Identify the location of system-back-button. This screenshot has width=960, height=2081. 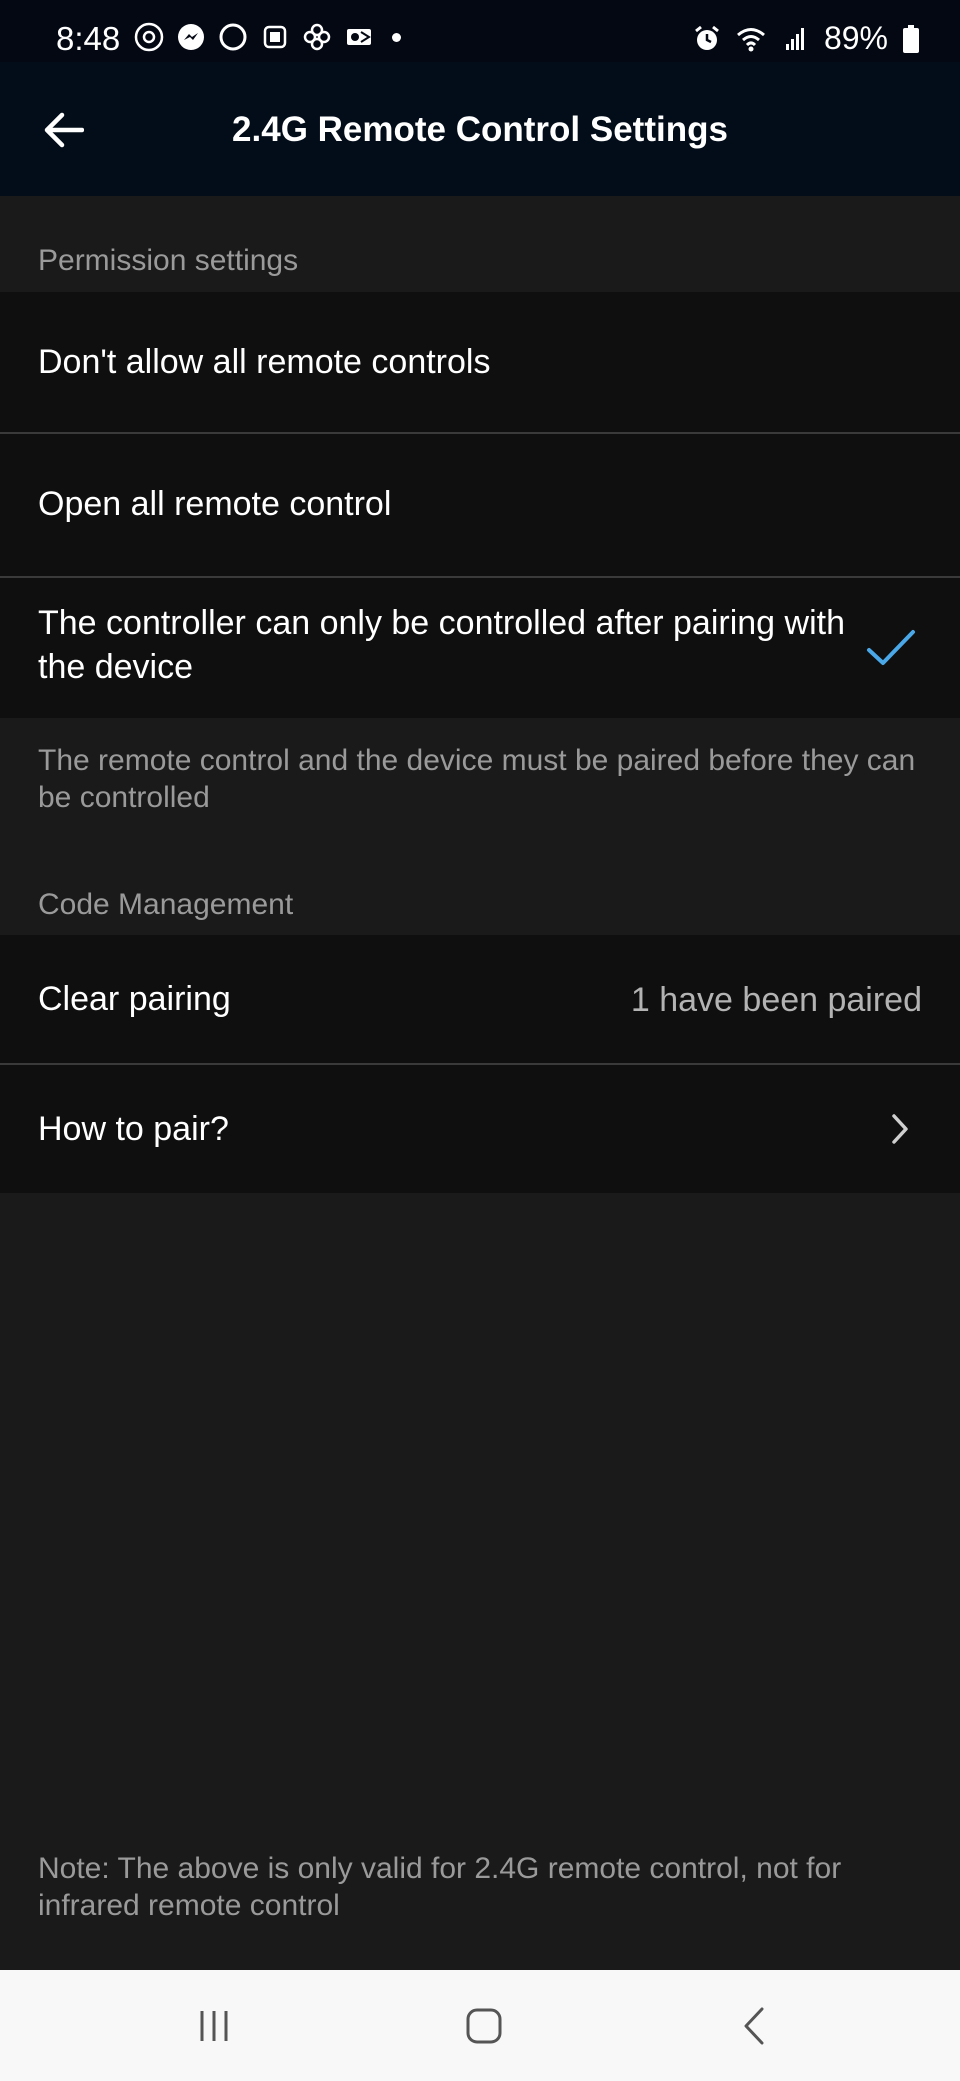
(754, 2026).